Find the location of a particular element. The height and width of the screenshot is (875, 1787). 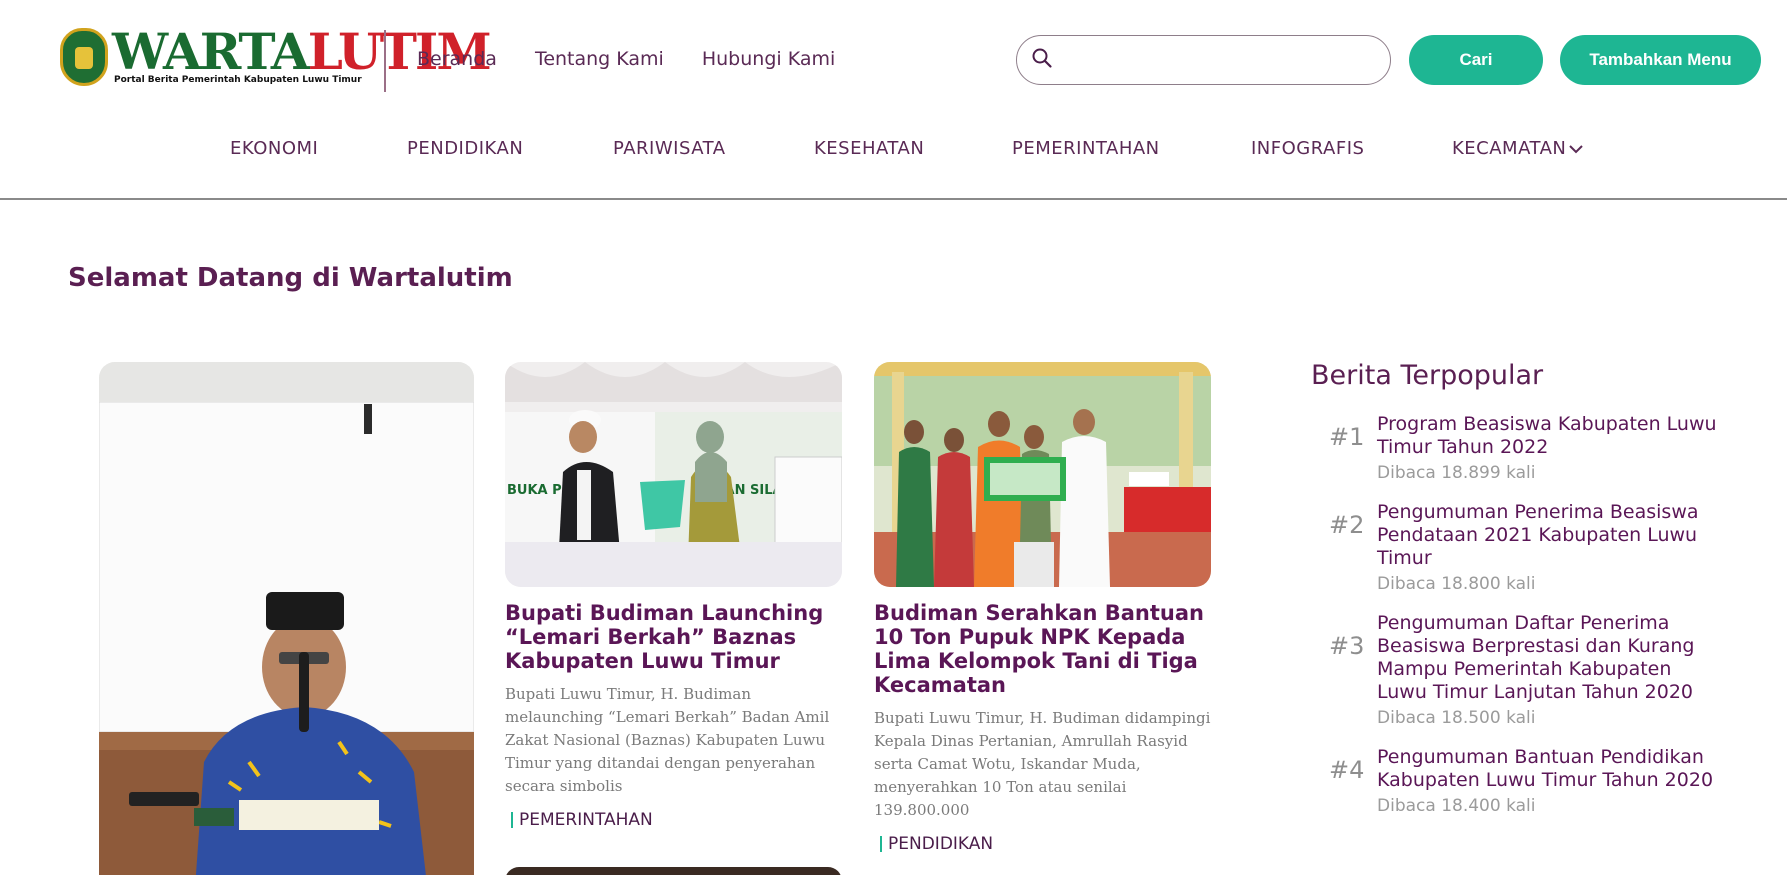

category-label: PARIWISATA is located at coordinates (669, 148).